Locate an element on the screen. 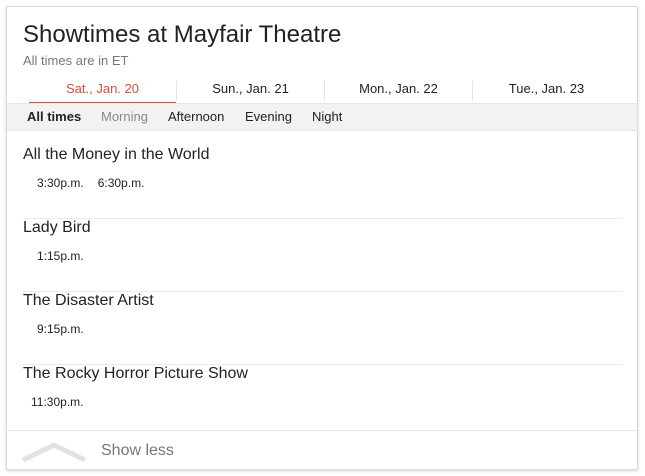  showtime: 6:30p.m. is located at coordinates (121, 183).